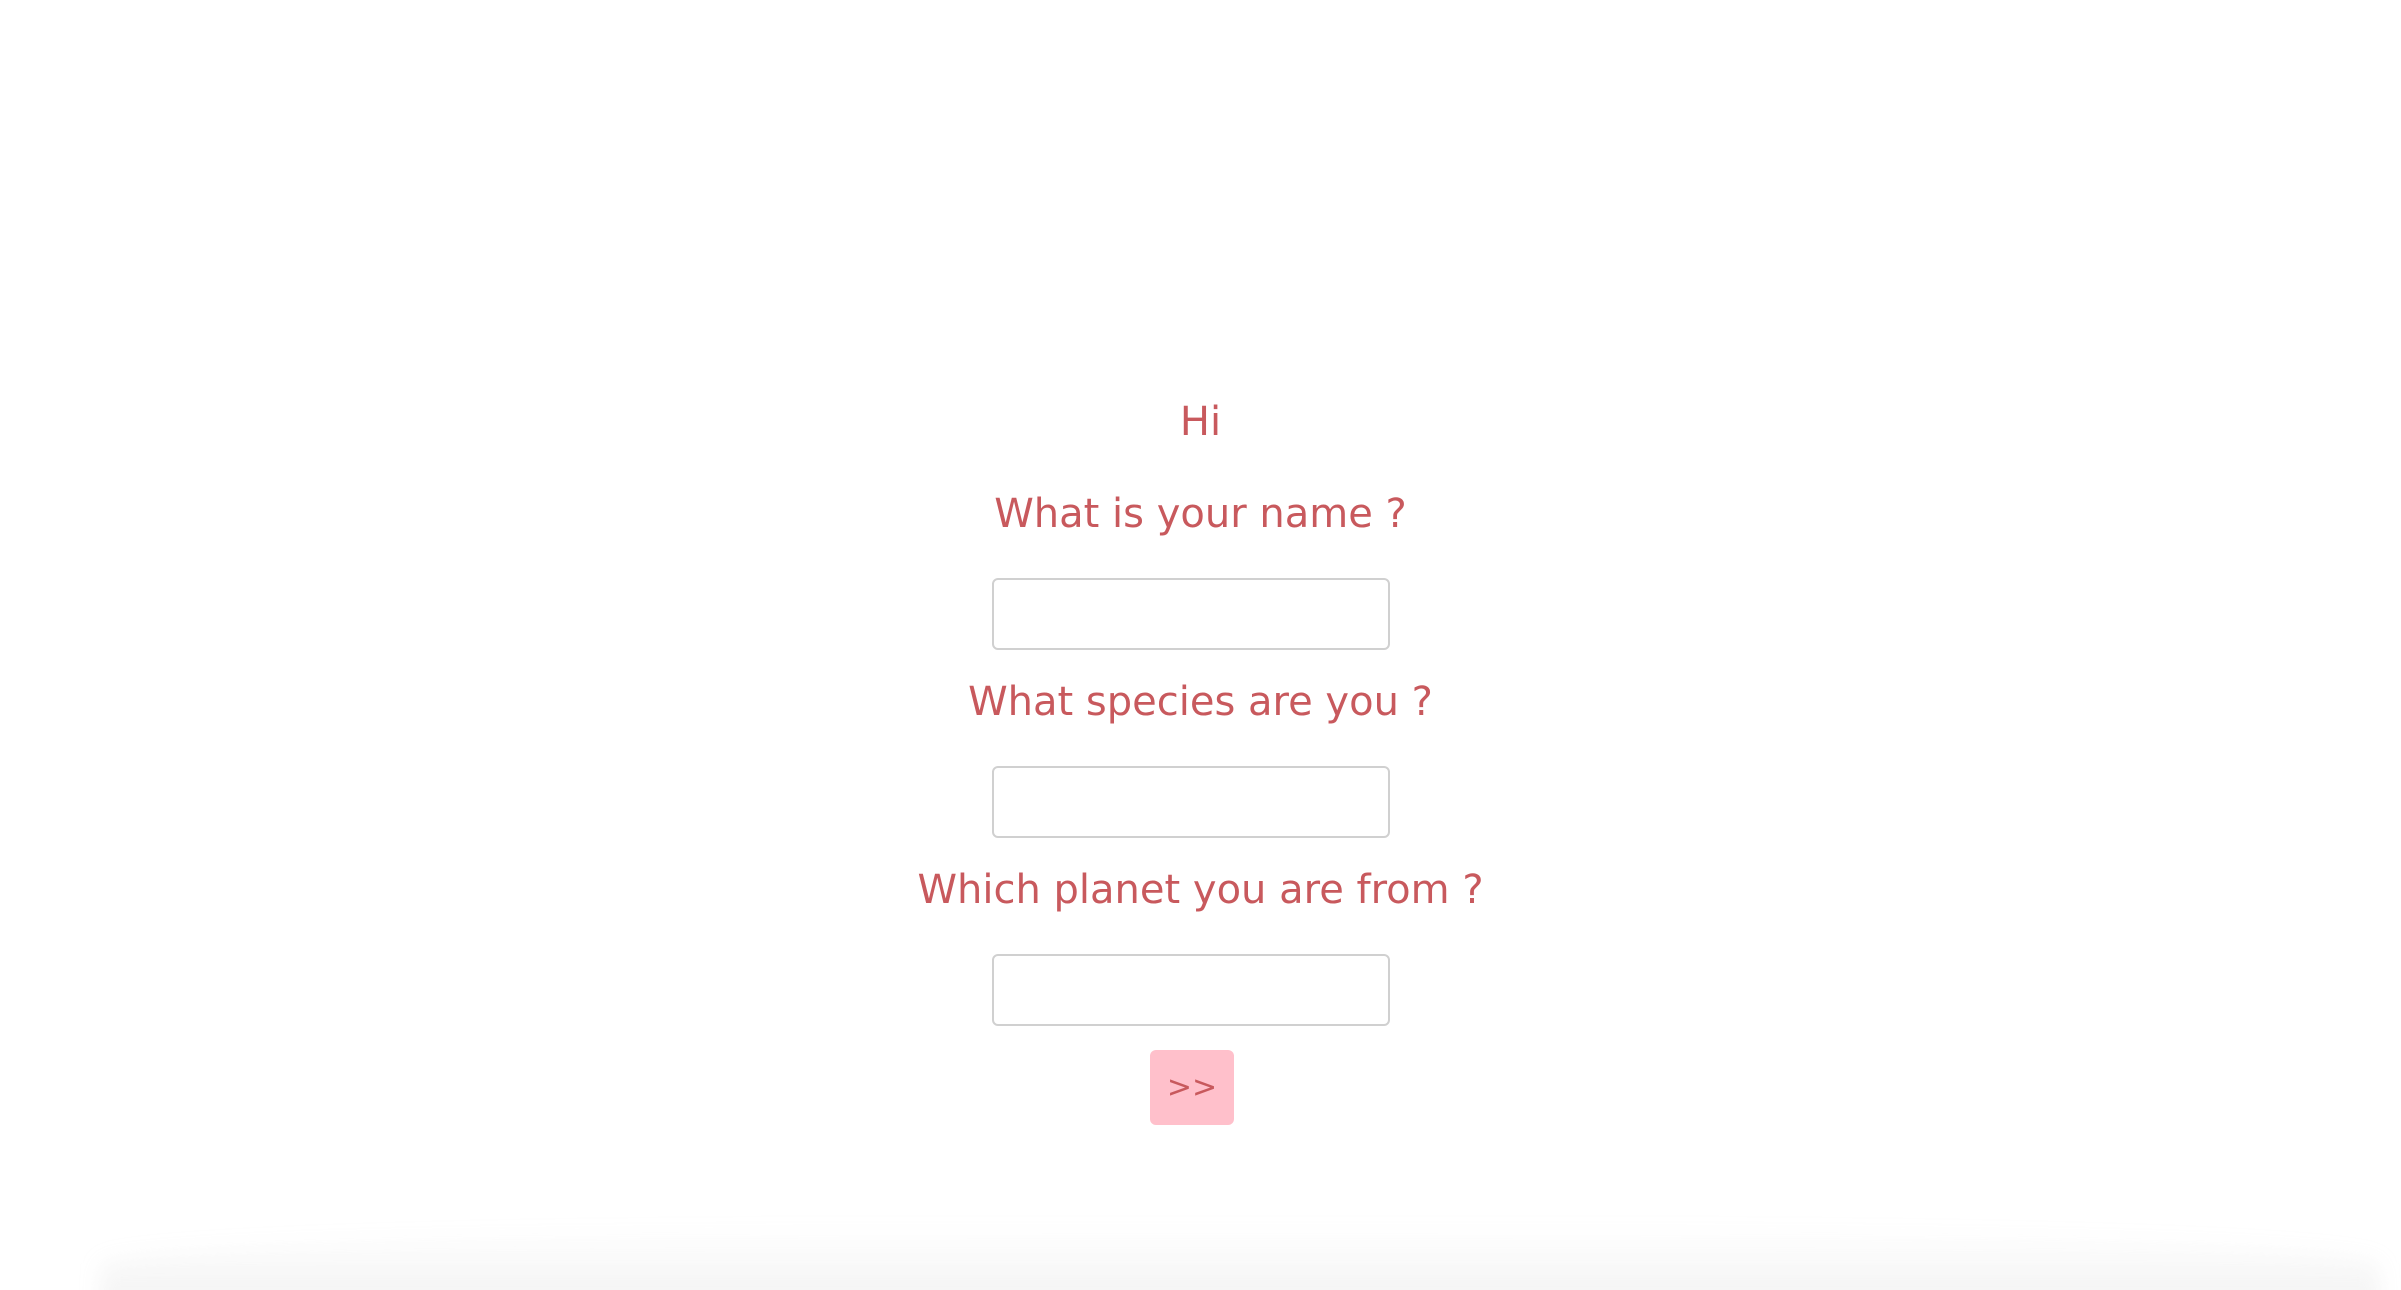 Image resolution: width=2401 pixels, height=1290 pixels. What do you see at coordinates (1200, 890) in the screenshot?
I see `planet-question-label: Which planet you are from ?` at bounding box center [1200, 890].